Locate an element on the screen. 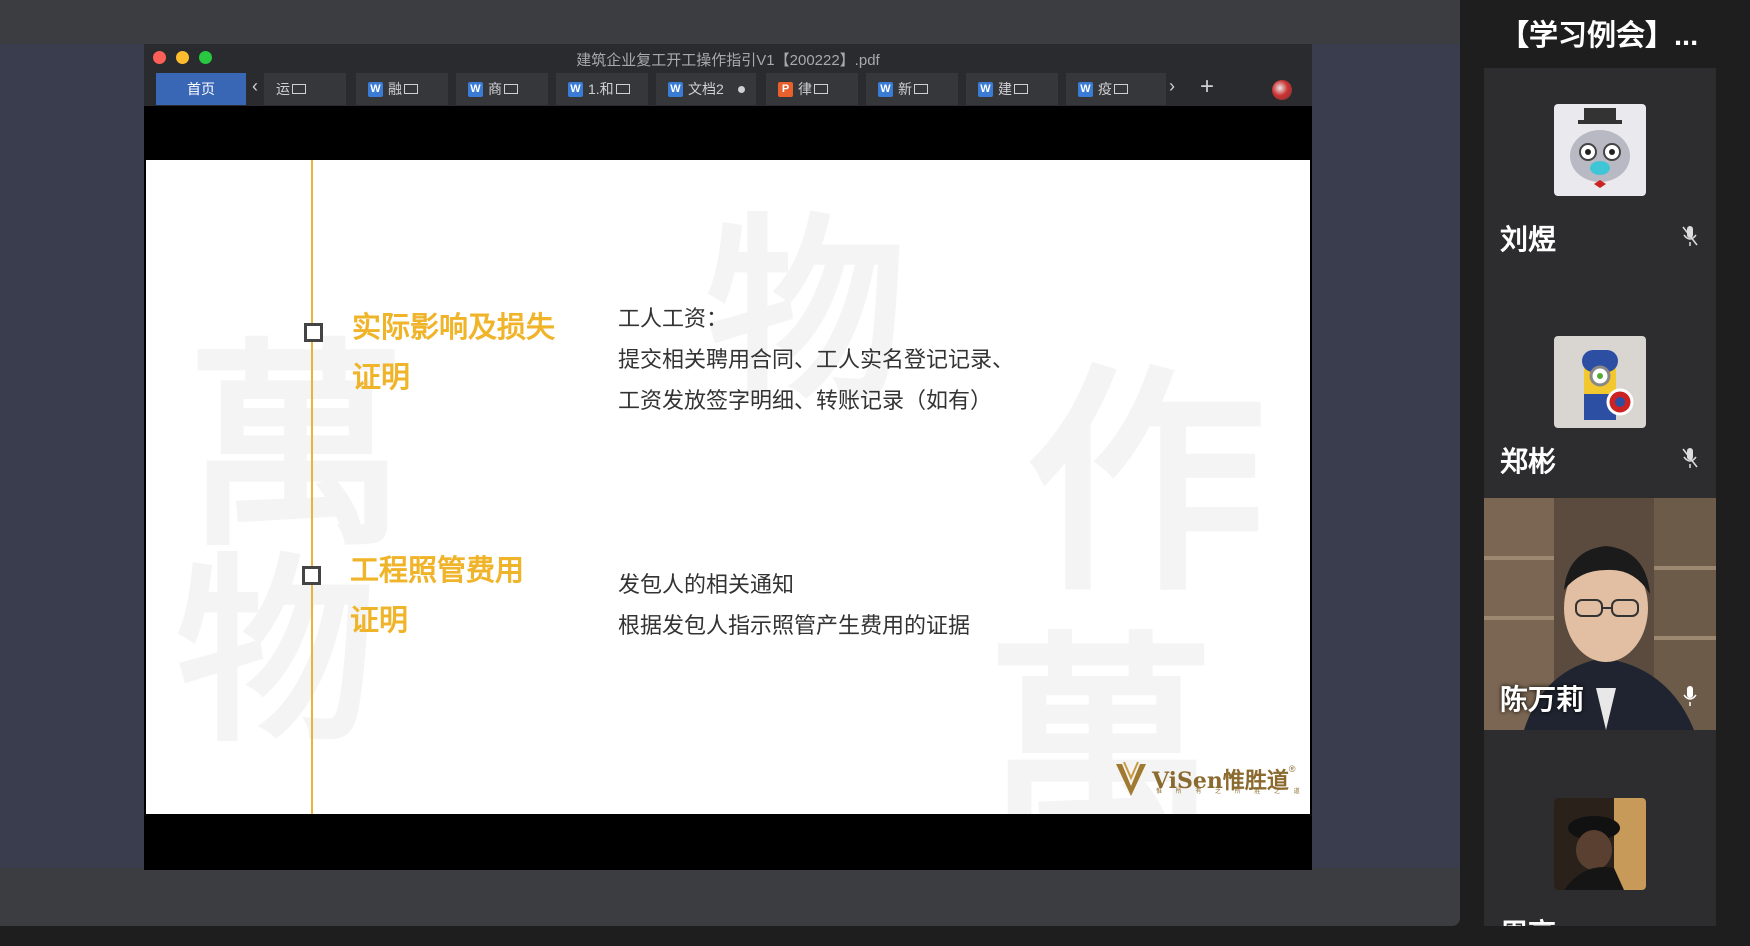  cat-avatar is located at coordinates (1600, 150).